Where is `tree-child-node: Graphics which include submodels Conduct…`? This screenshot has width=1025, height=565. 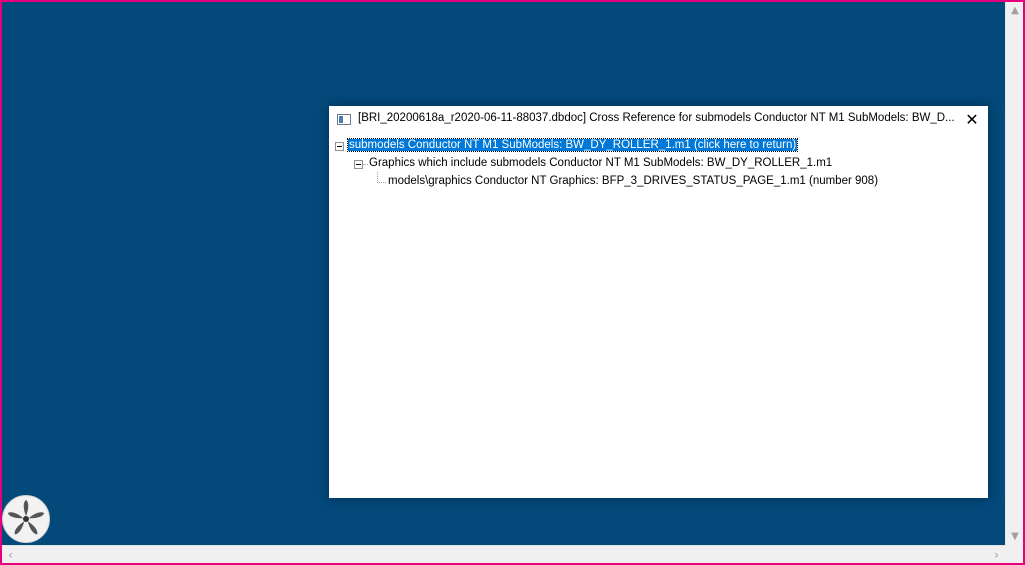
tree-child-node: Graphics which include submodels Conduct… is located at coordinates (600, 163).